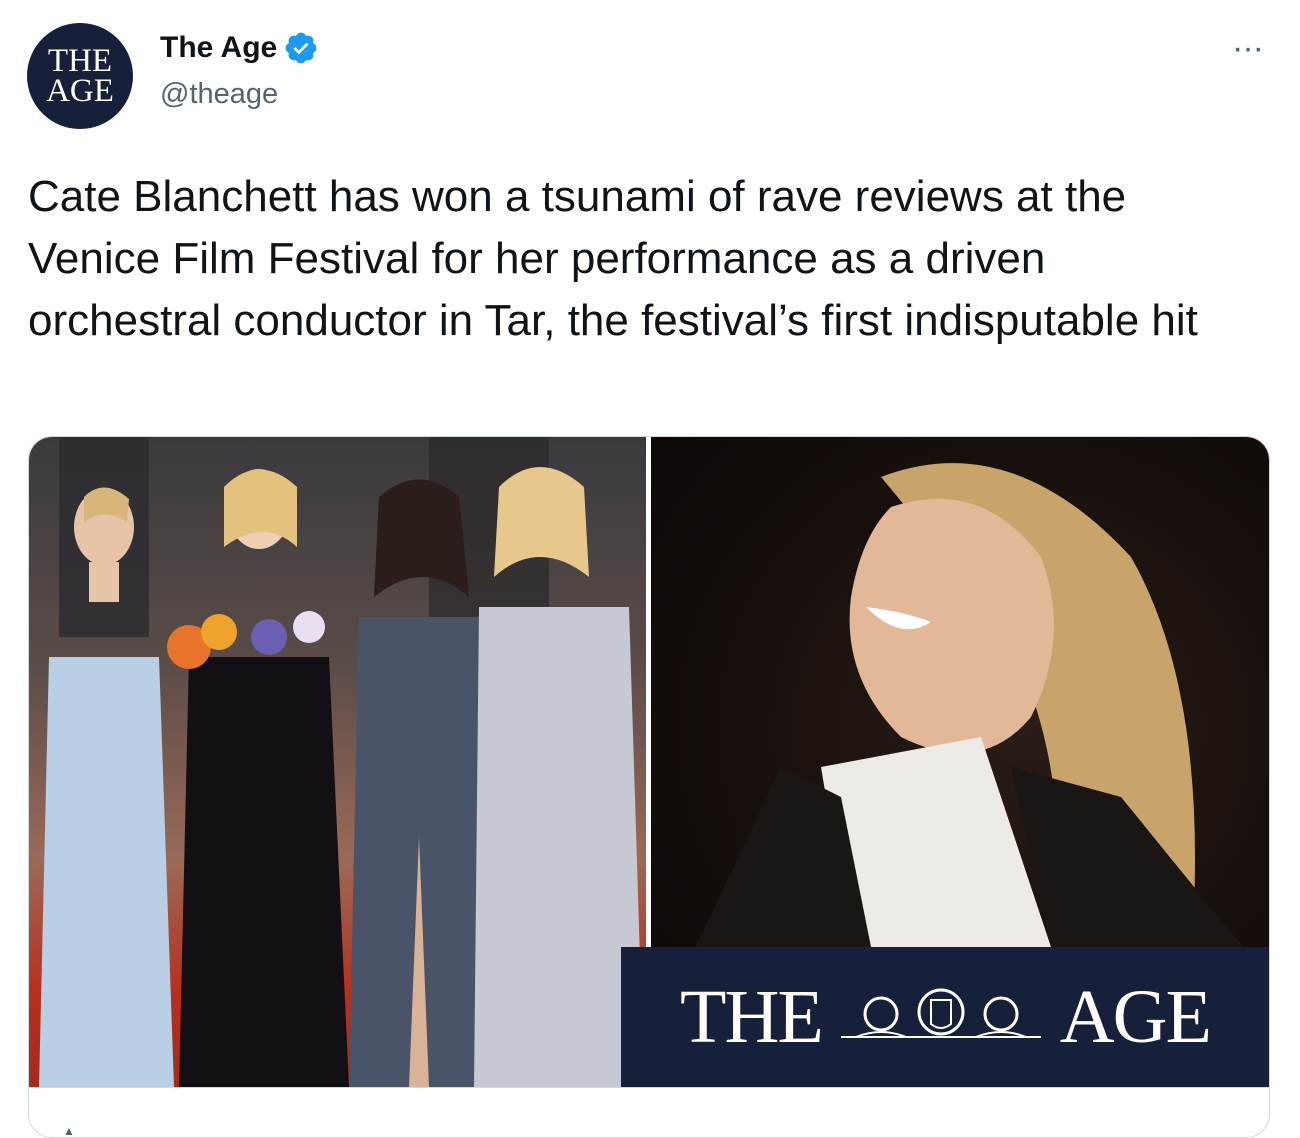 This screenshot has height=1138, width=1300. Describe the element at coordinates (1248, 48) in the screenshot. I see `more-options-icon: ···` at that location.